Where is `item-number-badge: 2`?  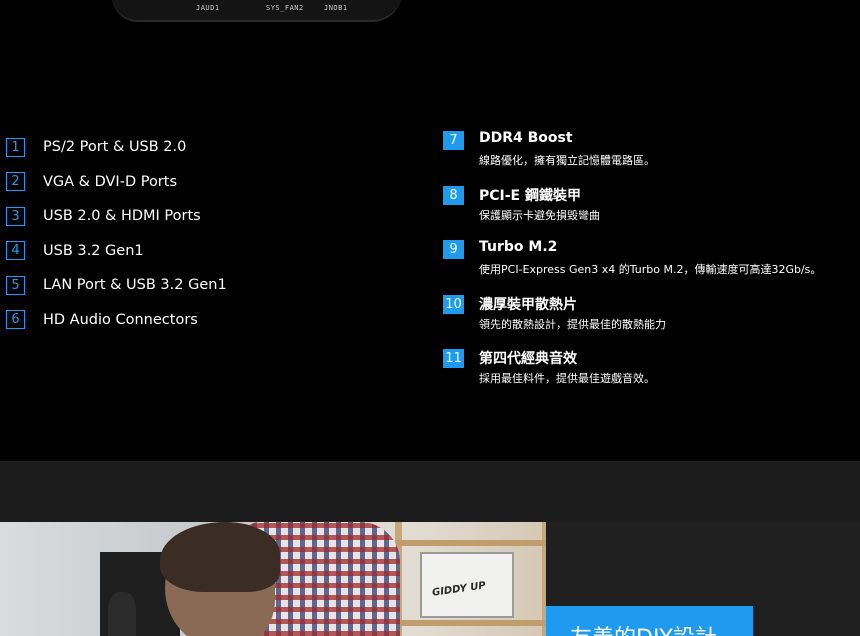 item-number-badge: 2 is located at coordinates (15, 182).